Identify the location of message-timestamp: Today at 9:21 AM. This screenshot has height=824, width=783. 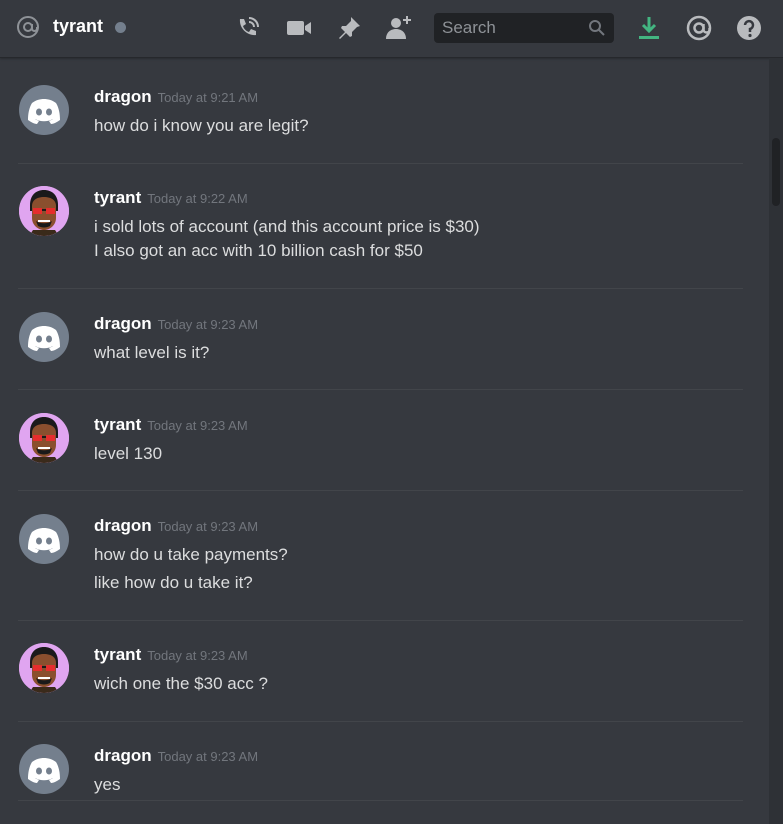
(208, 97).